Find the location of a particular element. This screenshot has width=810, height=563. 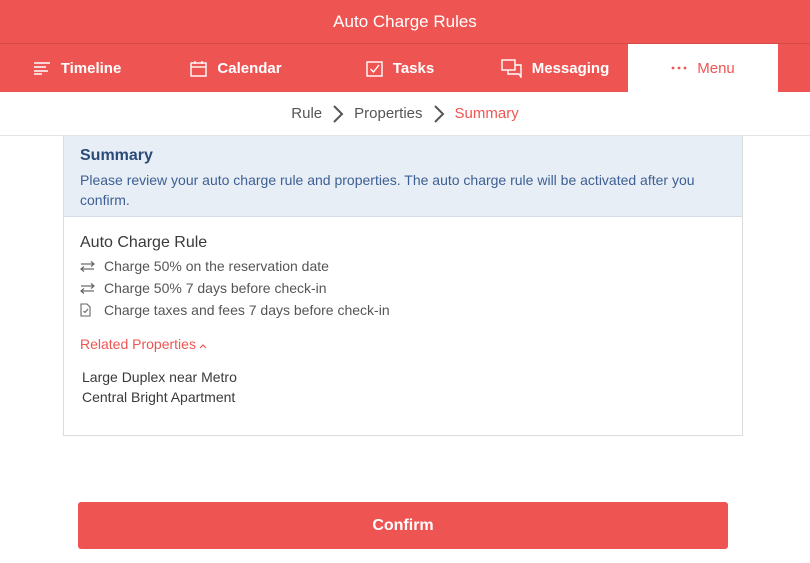

rule-line: Charge 50% on the reservation date is located at coordinates (403, 266).